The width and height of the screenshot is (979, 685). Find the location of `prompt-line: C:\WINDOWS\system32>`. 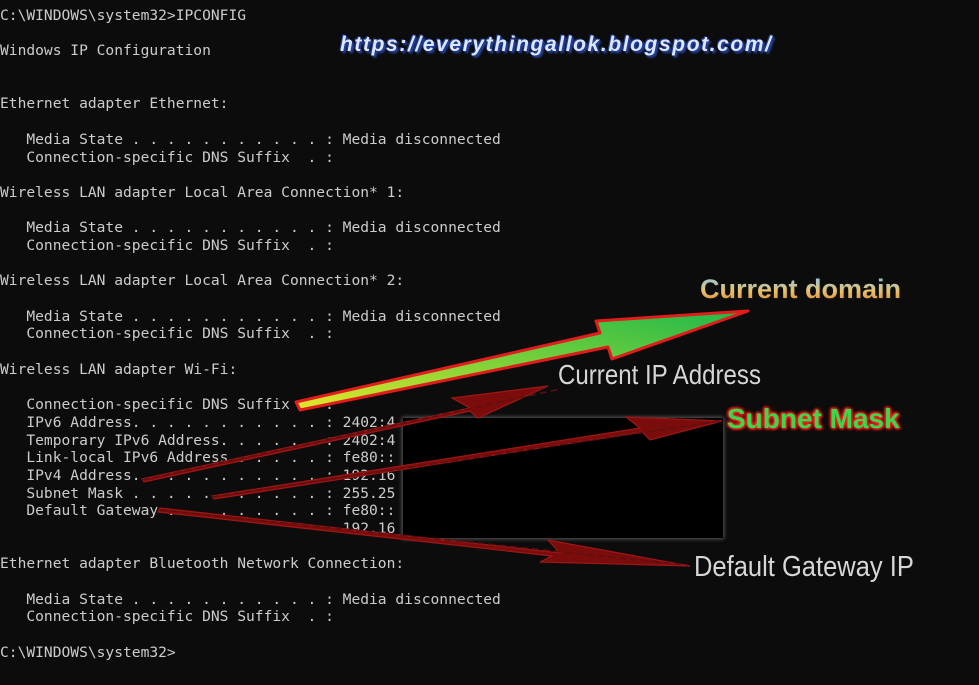

prompt-line: C:\WINDOWS\system32> is located at coordinates (88, 652).